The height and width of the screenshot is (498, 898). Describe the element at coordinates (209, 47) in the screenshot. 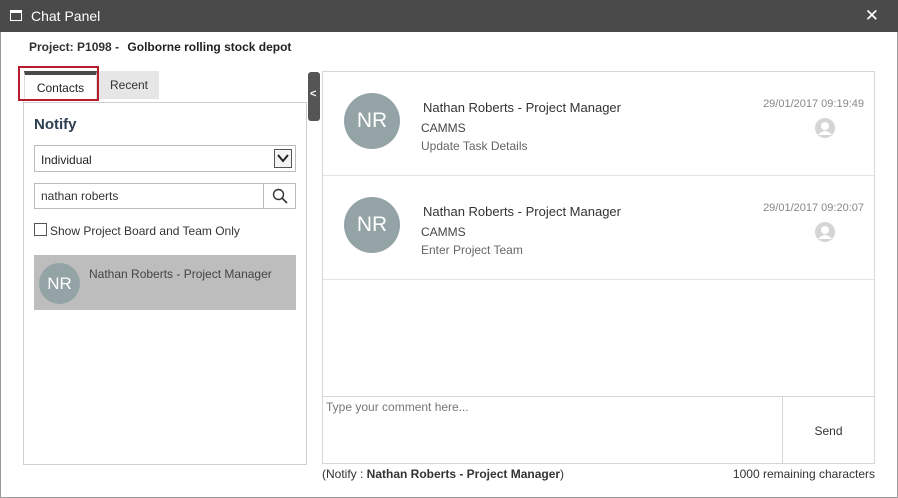

I see `project-name: Golborne rolling stock depot` at that location.